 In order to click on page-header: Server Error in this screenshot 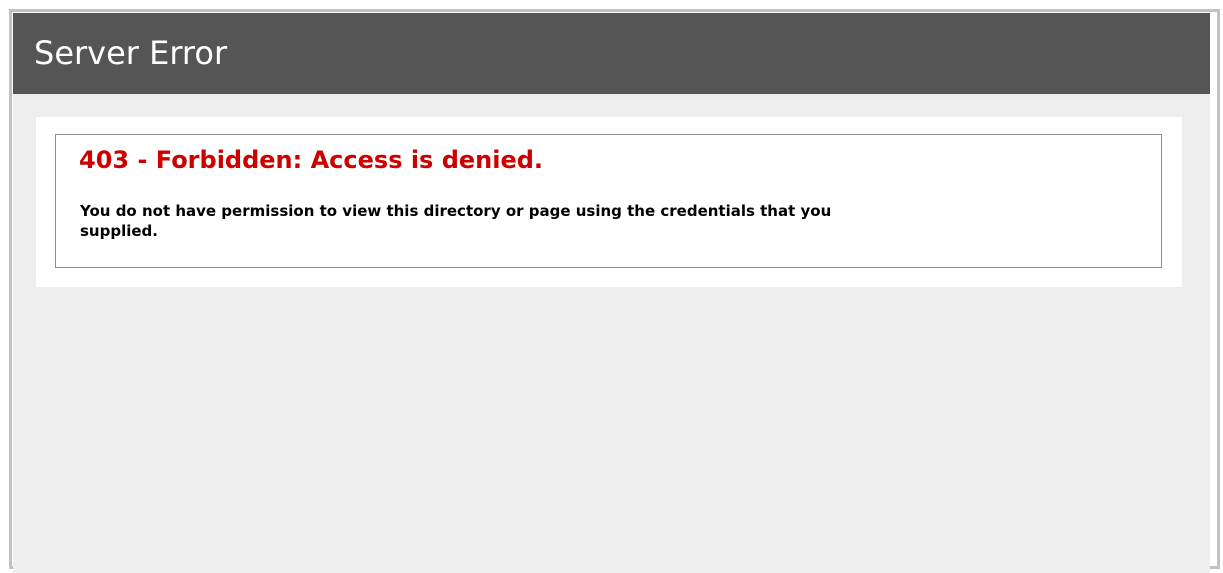, I will do `click(611, 53)`.